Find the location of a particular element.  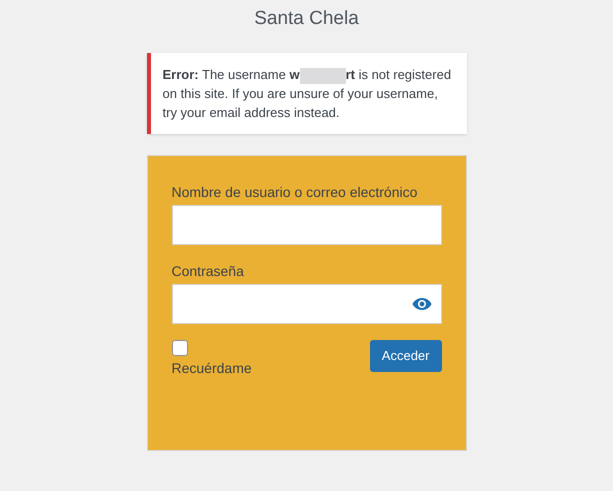

login-button: Acceder is located at coordinates (406, 356).